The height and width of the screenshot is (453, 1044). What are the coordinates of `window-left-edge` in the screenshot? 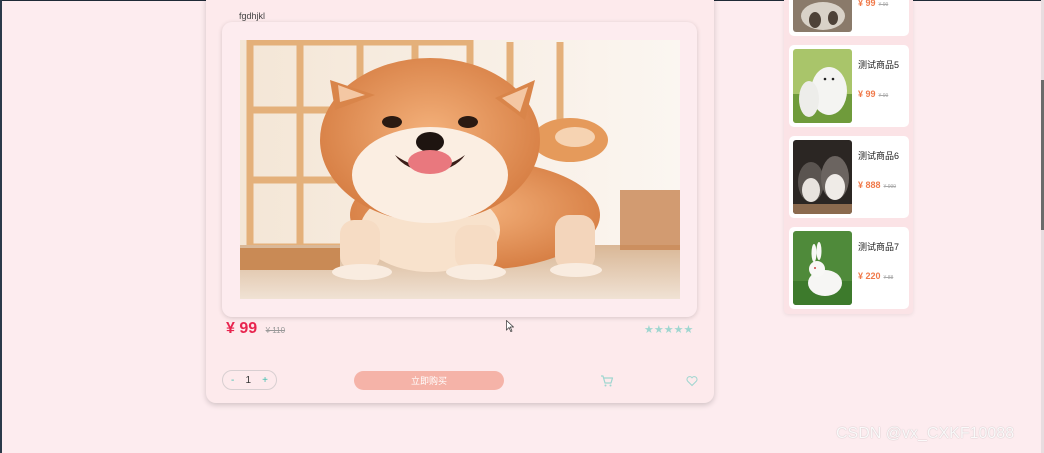 It's located at (1, 226).